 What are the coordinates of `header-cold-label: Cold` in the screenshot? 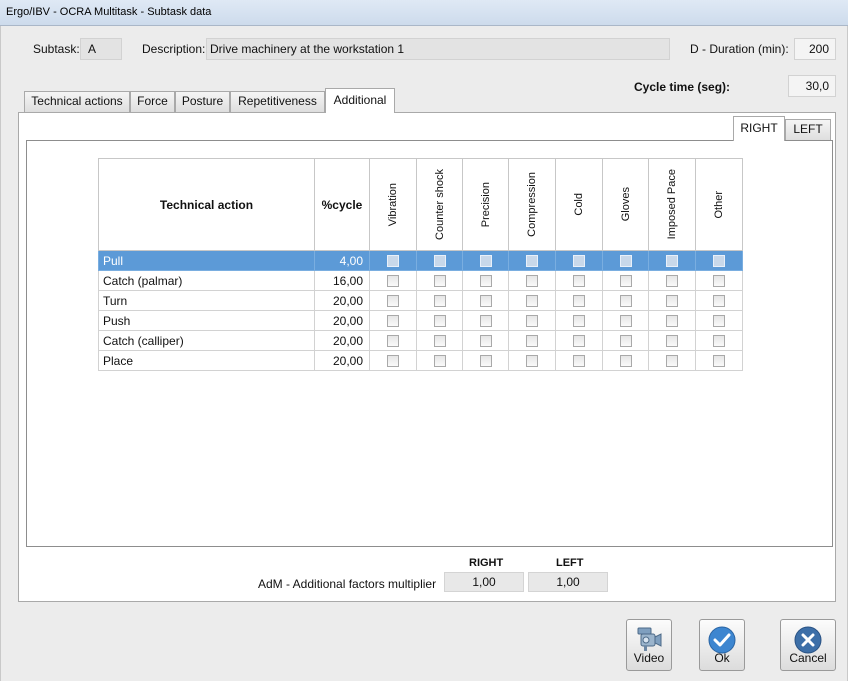 It's located at (579, 204).